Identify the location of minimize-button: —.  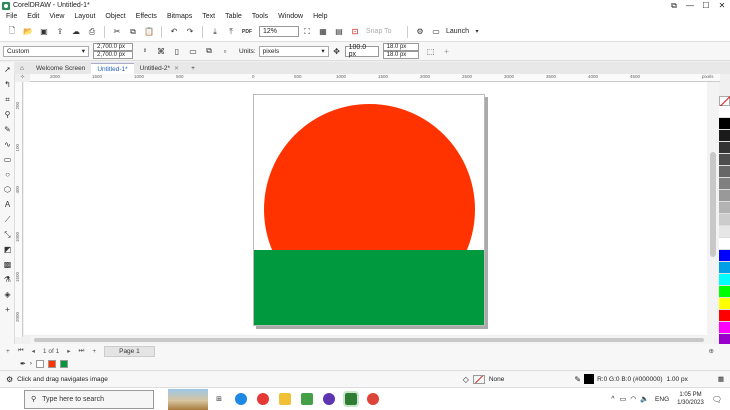
(690, 5).